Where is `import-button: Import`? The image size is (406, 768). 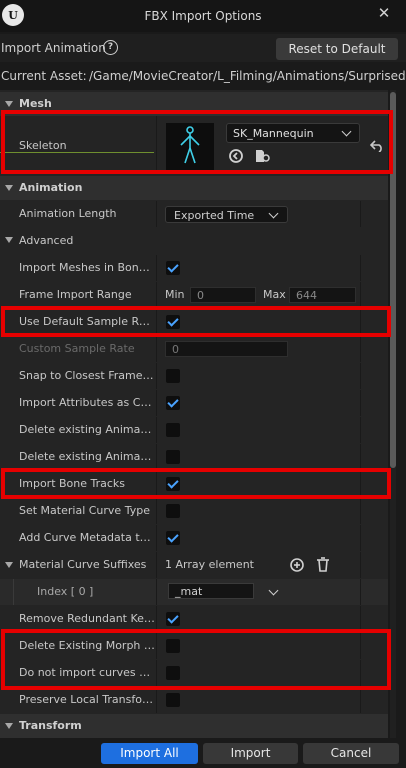
import-button: Import is located at coordinates (250, 753).